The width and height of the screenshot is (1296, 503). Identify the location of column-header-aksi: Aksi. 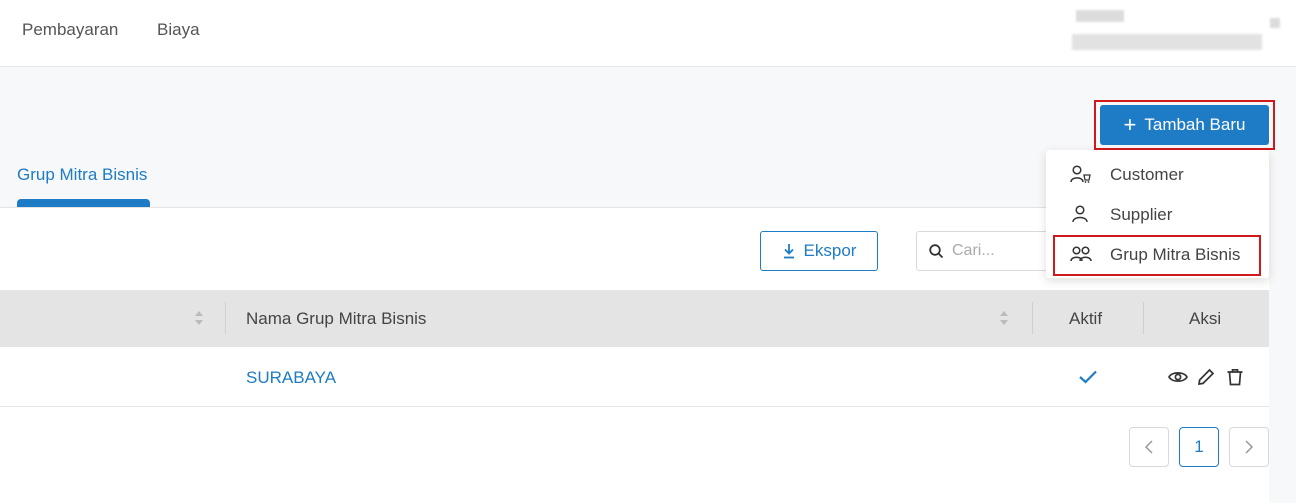
(1205, 318).